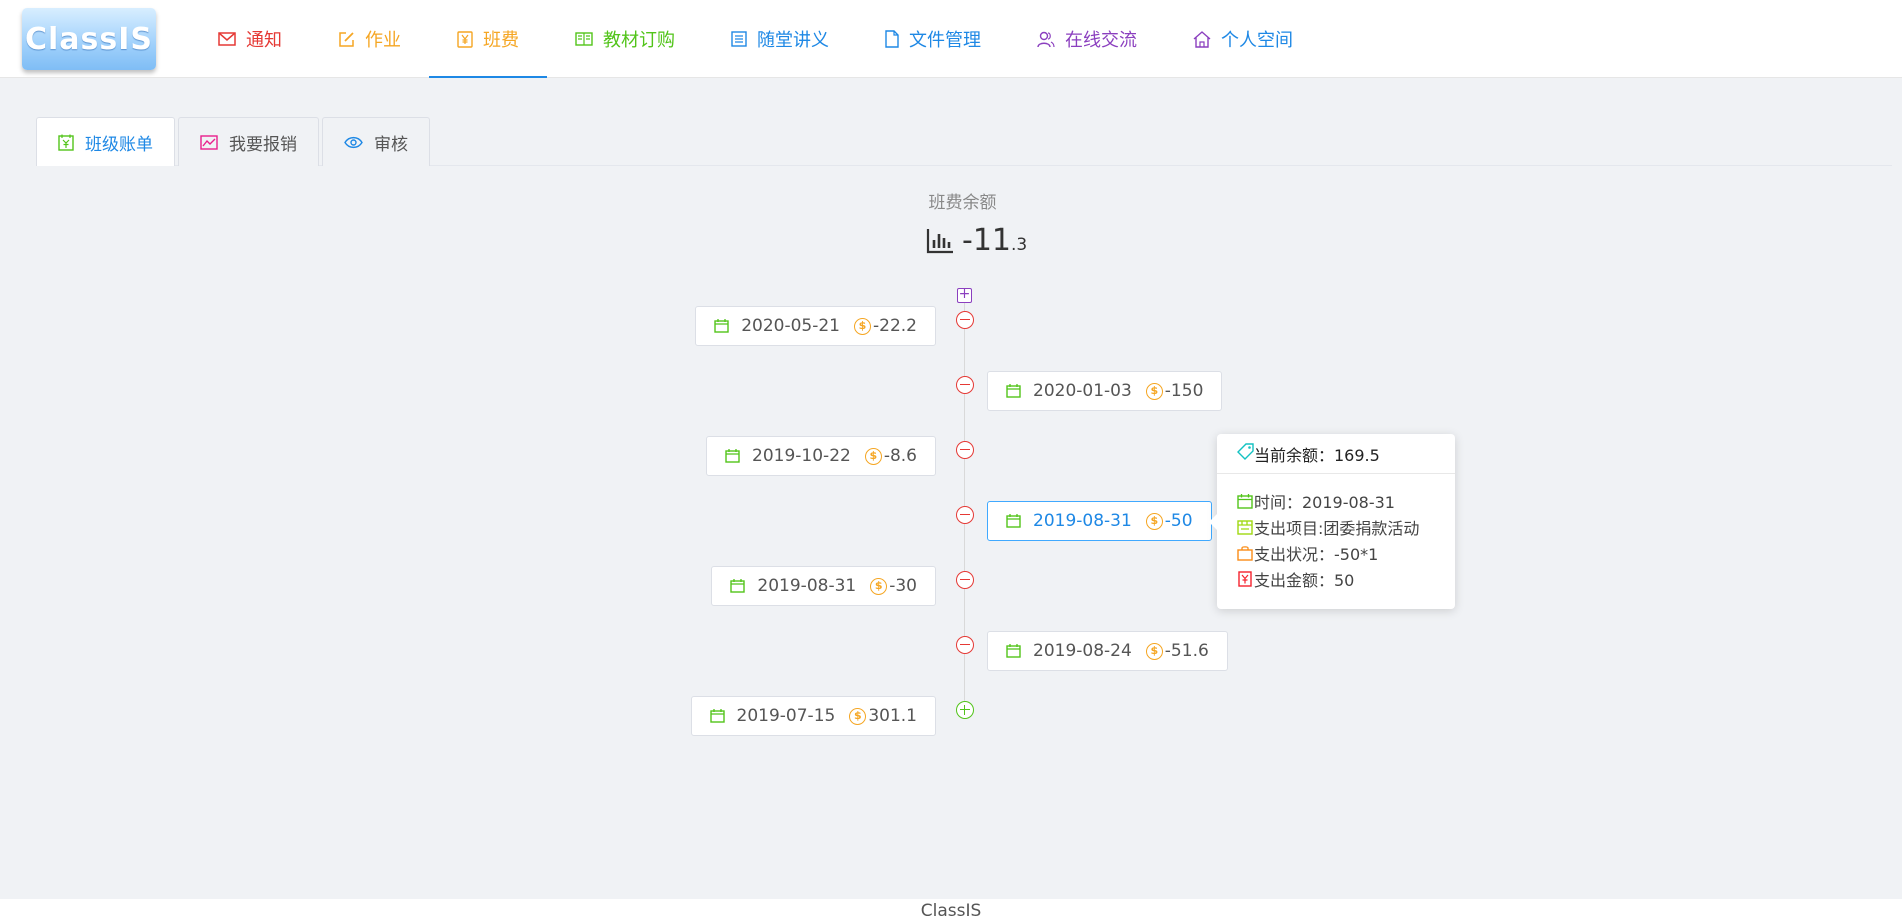 The image size is (1902, 923). What do you see at coordinates (1257, 40) in the screenshot?
I see `nav-personal-space-label: 个人空间` at bounding box center [1257, 40].